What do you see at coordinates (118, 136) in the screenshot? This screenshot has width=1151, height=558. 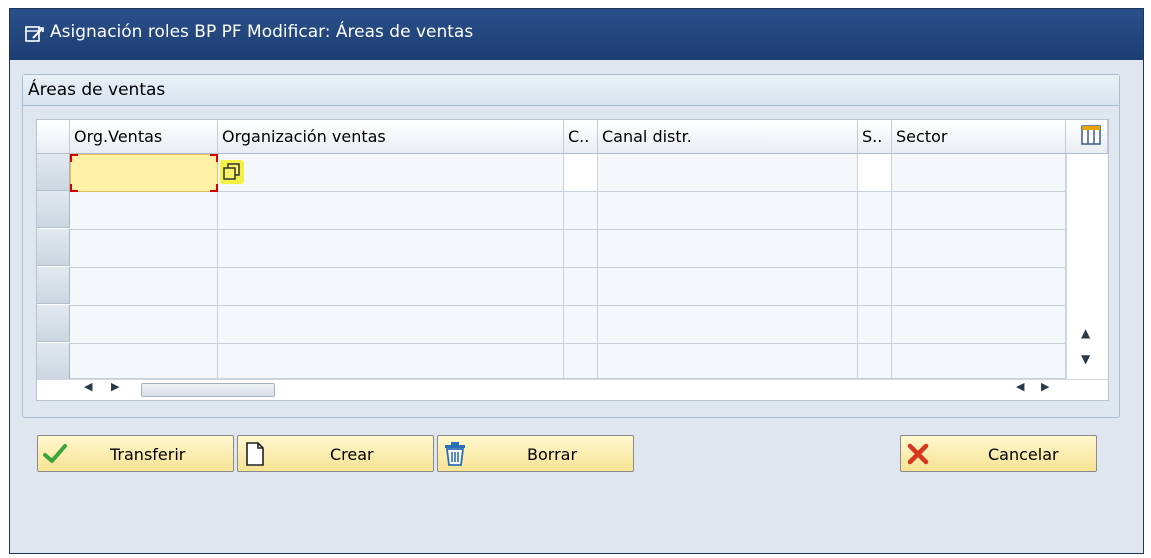 I see `column-header-label: Org.Ventas` at bounding box center [118, 136].